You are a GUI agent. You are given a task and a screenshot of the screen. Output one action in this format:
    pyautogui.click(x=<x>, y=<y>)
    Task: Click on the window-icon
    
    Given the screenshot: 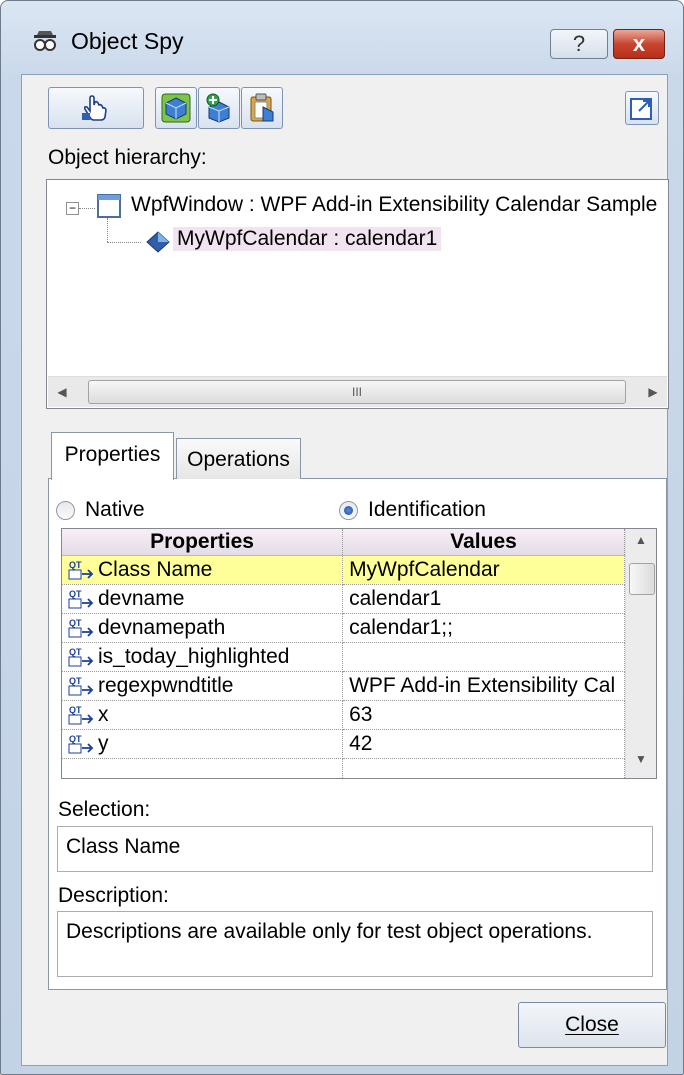 What is the action you would take?
    pyautogui.click(x=109, y=208)
    